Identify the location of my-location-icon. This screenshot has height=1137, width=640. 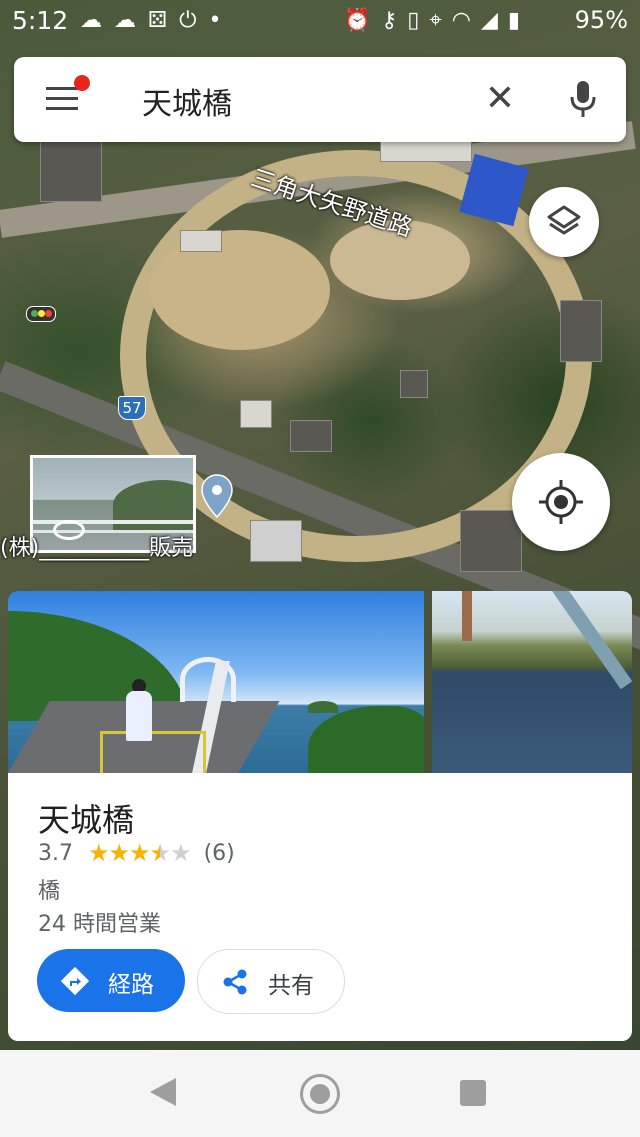
(561, 502).